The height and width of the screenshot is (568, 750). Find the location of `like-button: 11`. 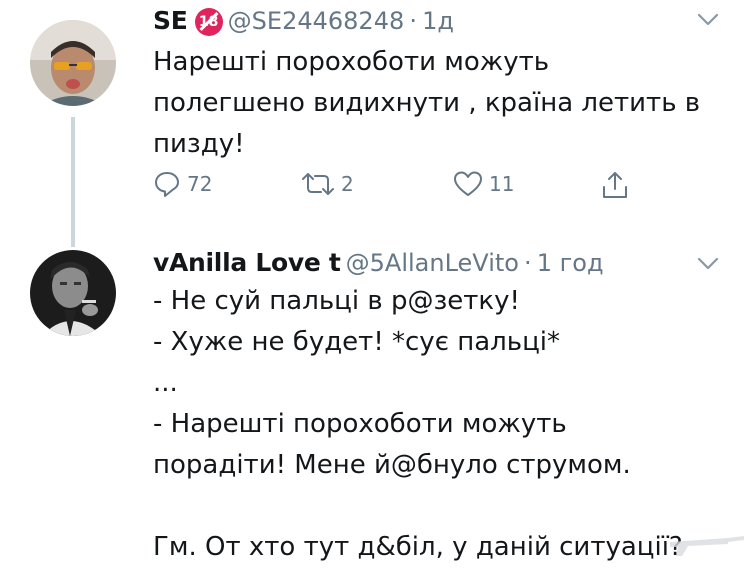

like-button: 11 is located at coordinates (483, 184).